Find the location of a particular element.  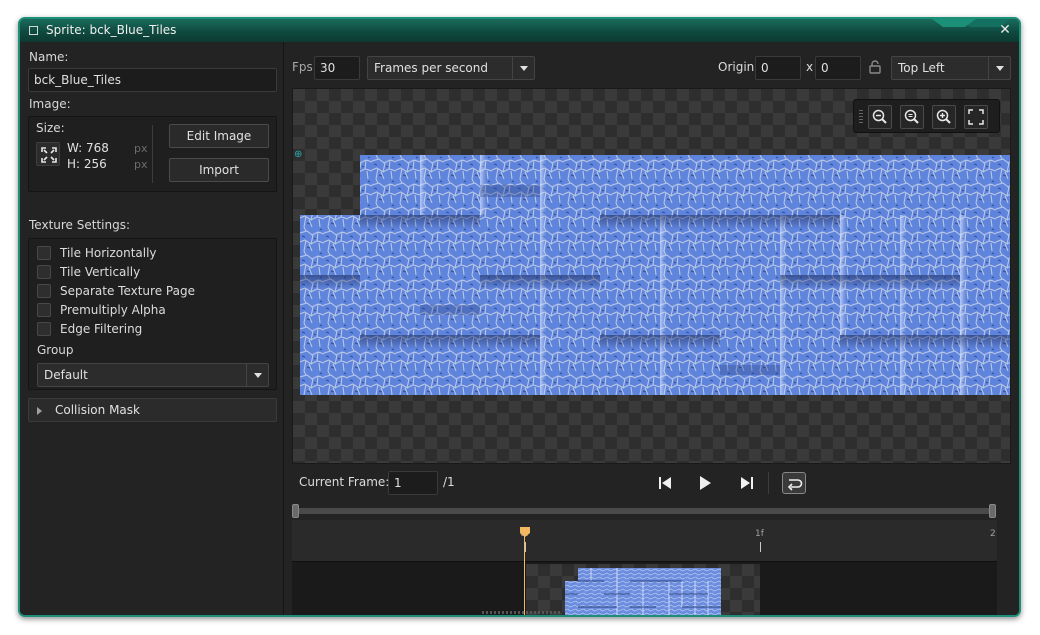

checkbox-label: Tile Vertically is located at coordinates (100, 272).